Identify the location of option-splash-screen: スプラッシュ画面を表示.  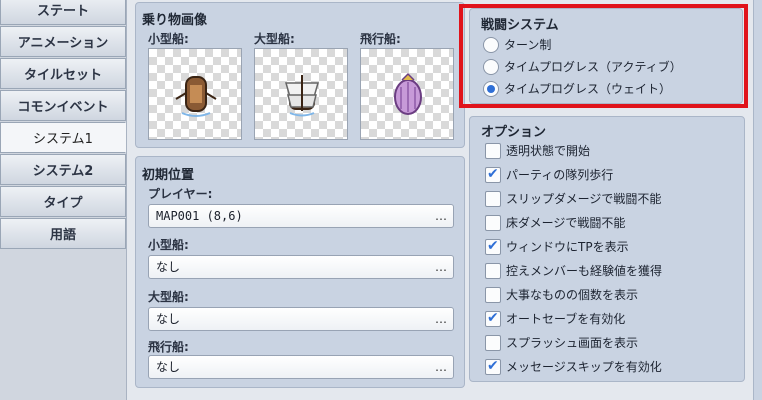
(561, 342).